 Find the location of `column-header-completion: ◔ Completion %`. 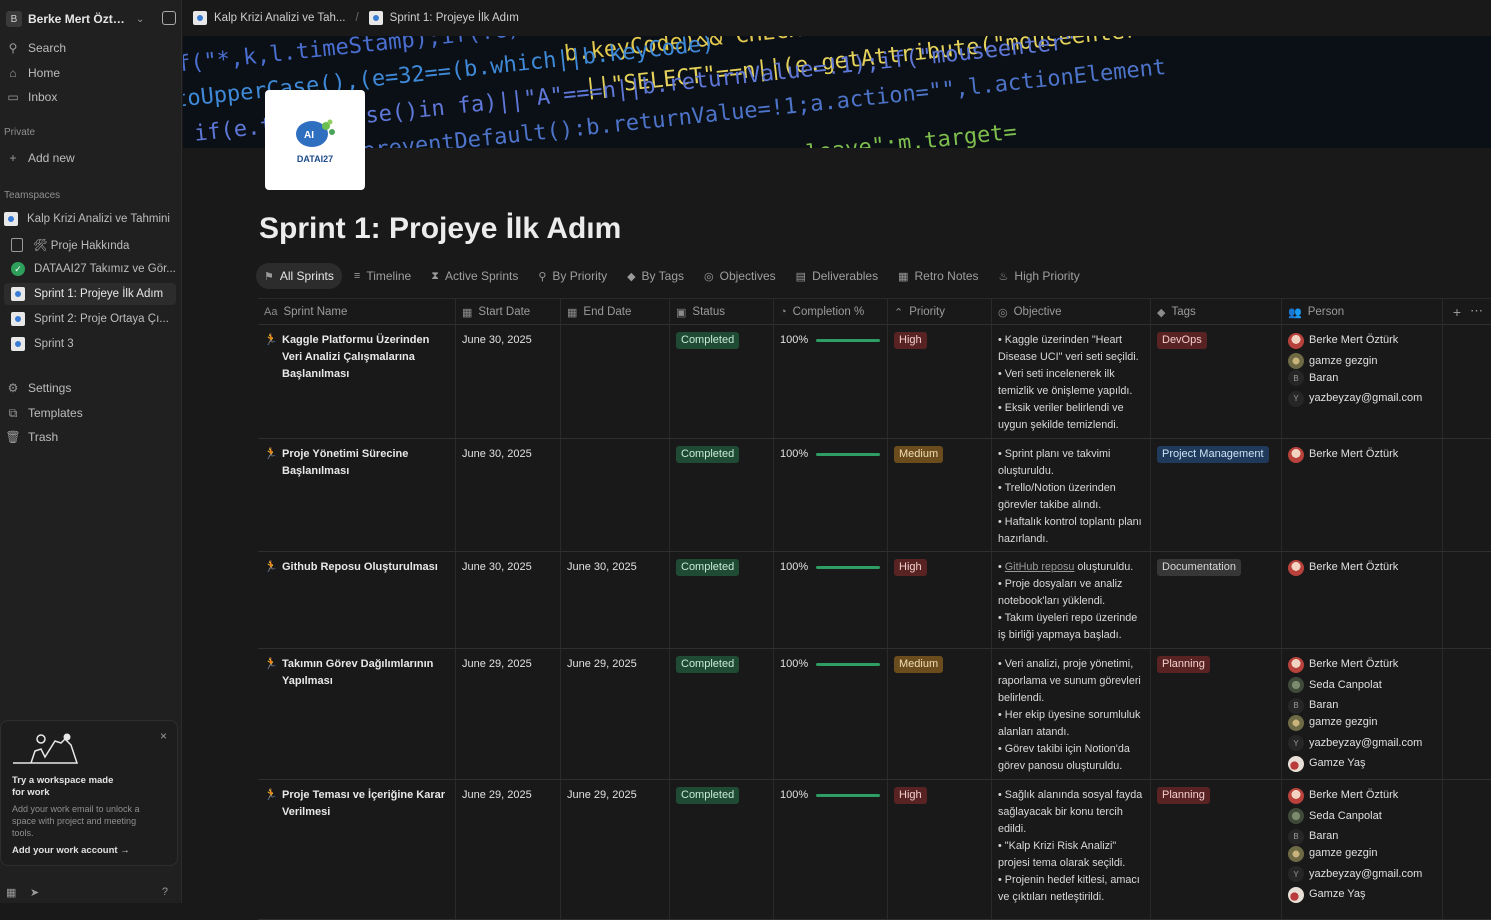

column-header-completion: ◔ Completion % is located at coordinates (831, 312).